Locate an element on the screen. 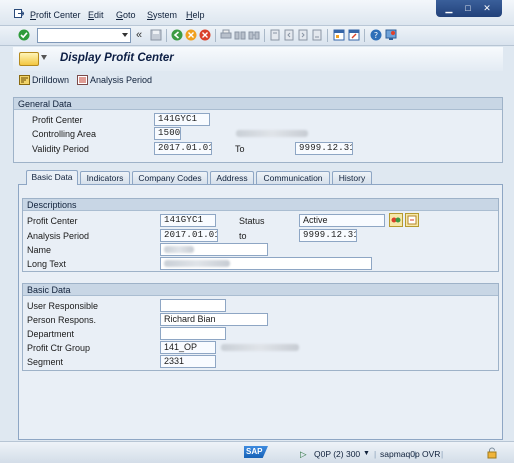 The image size is (514, 463). minimize-icon: ▁ is located at coordinates (449, 8).